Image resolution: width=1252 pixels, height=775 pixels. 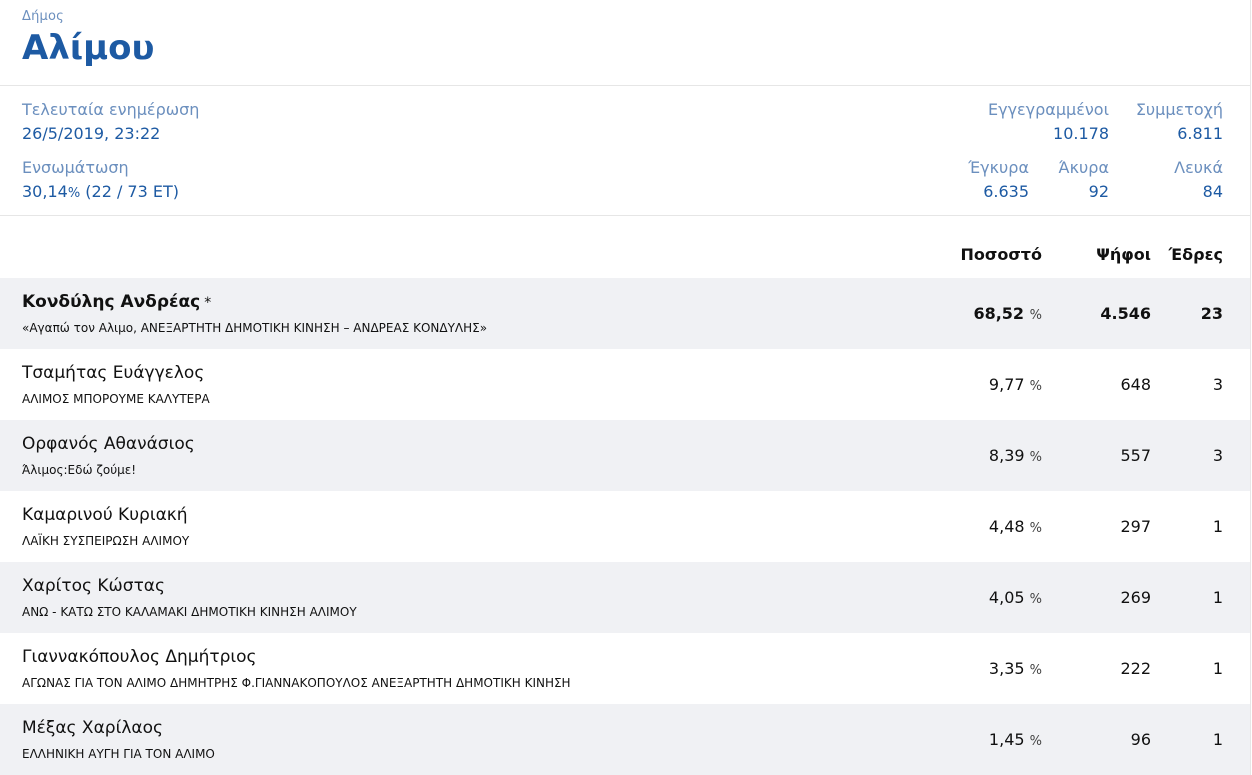 I want to click on valid: Έγκυρα 6.635, so click(x=998, y=180).